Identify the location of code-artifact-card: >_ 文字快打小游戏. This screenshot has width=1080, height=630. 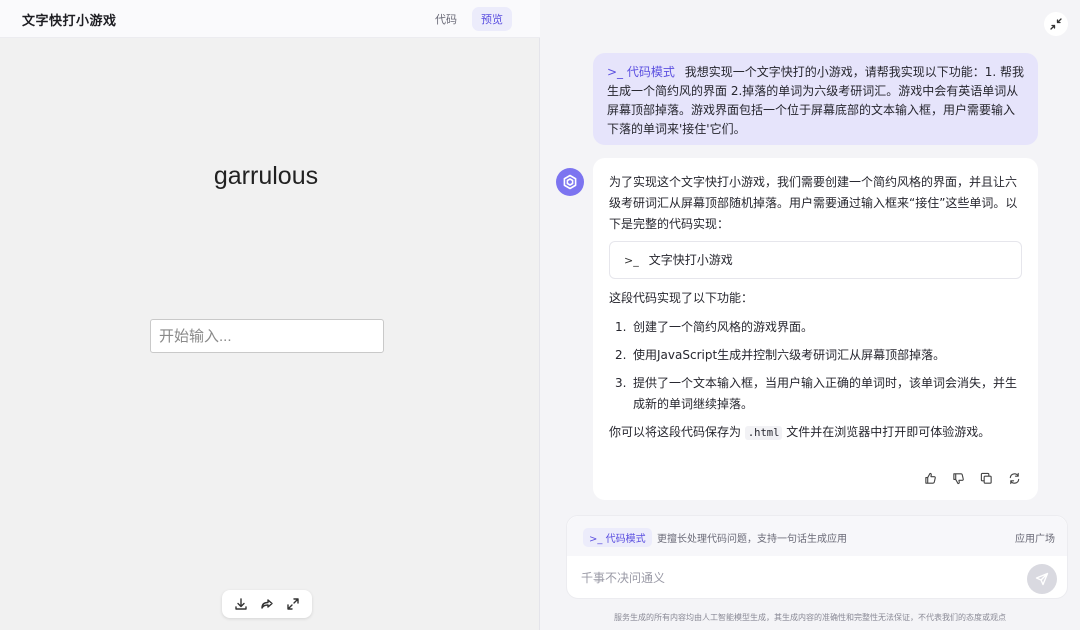
(815, 260).